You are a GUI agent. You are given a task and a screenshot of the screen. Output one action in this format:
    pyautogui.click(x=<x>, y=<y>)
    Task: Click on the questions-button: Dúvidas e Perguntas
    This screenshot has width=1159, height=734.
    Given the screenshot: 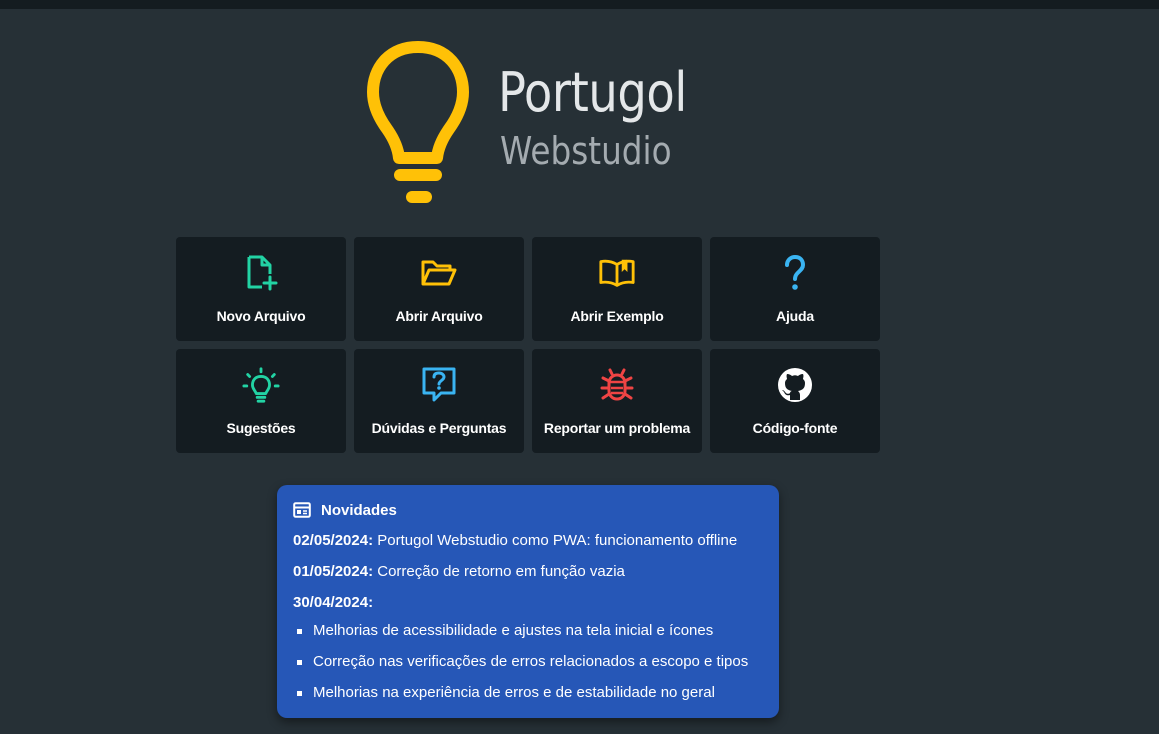 What is the action you would take?
    pyautogui.click(x=439, y=401)
    